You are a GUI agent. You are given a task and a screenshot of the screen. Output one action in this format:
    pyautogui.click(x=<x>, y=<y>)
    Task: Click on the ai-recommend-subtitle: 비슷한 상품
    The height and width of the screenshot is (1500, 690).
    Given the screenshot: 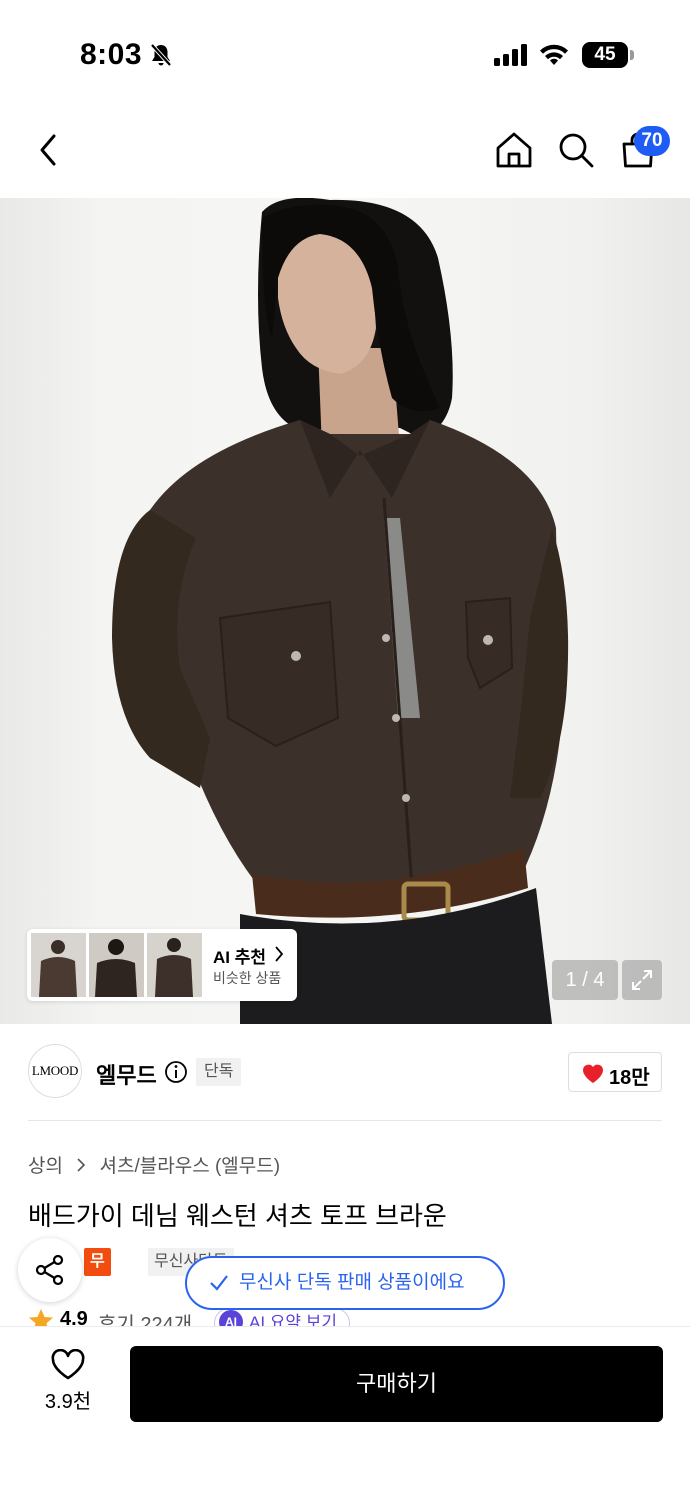 What is the action you would take?
    pyautogui.click(x=247, y=978)
    